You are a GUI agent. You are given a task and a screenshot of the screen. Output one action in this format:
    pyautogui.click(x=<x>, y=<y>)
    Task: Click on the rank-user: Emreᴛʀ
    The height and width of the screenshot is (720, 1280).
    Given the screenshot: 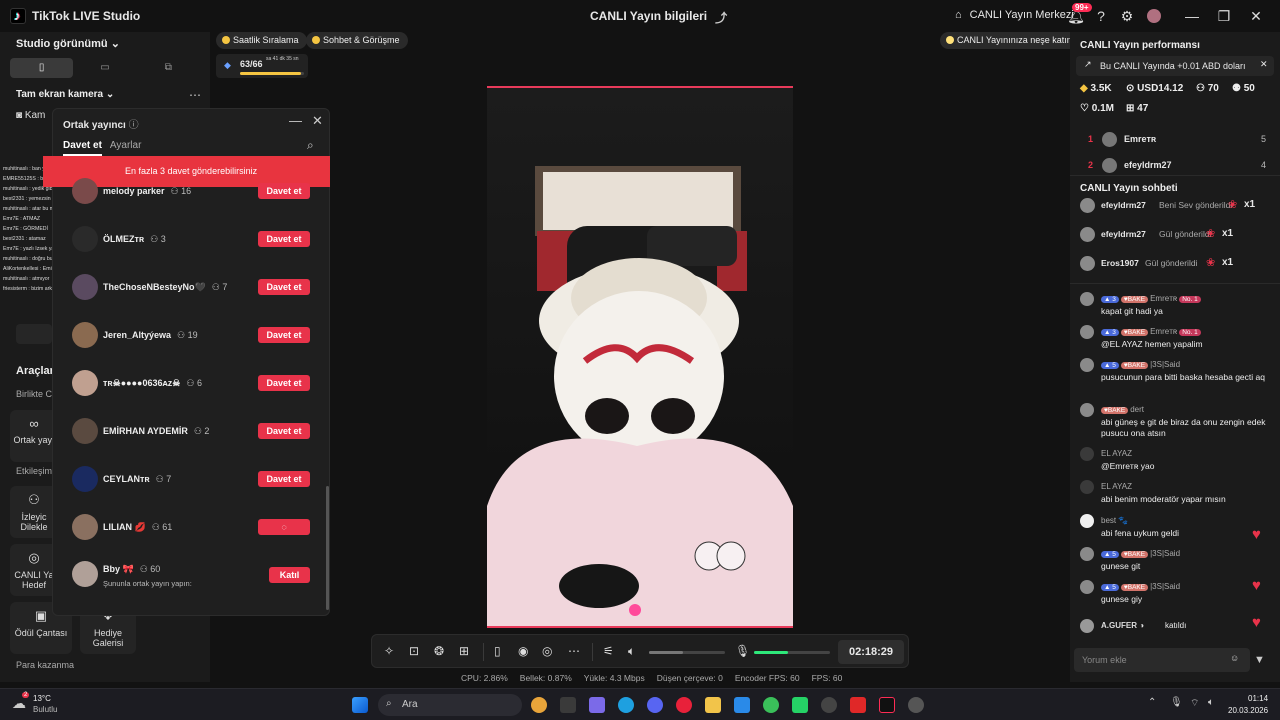 What is the action you would take?
    pyautogui.click(x=1140, y=139)
    